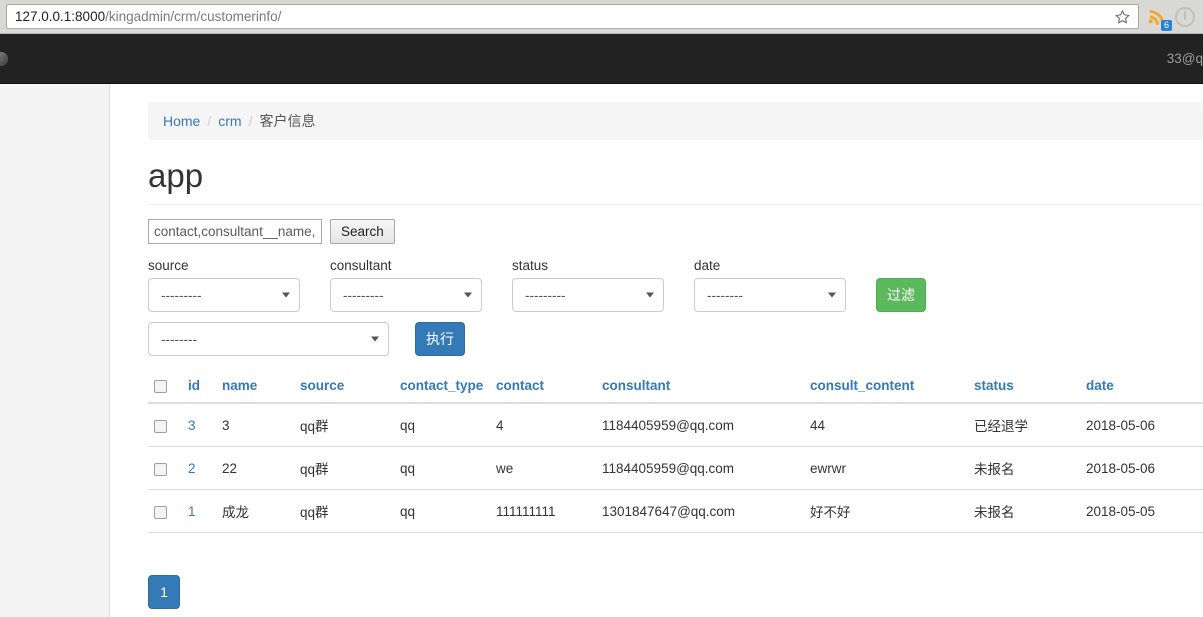 Image resolution: width=1203 pixels, height=617 pixels. What do you see at coordinates (239, 385) in the screenshot?
I see `column-header-name-link: name` at bounding box center [239, 385].